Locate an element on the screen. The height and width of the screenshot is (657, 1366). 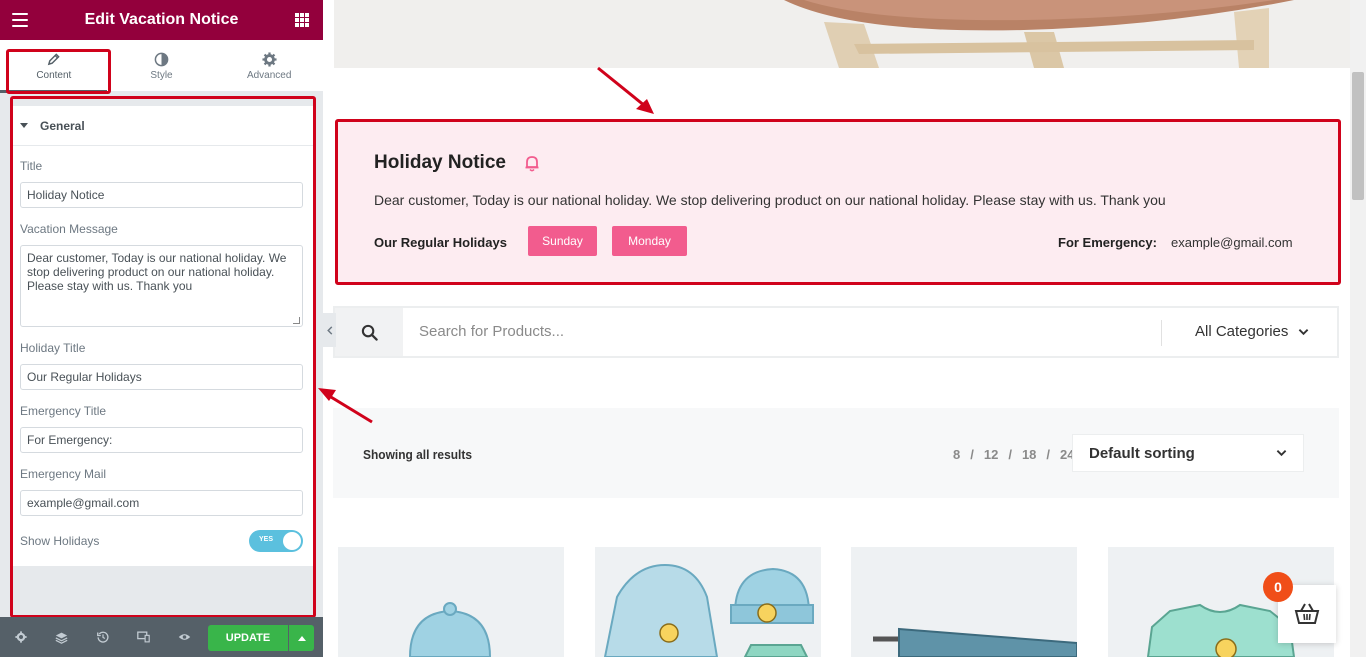
tab-content: Content is located at coordinates (54, 65).